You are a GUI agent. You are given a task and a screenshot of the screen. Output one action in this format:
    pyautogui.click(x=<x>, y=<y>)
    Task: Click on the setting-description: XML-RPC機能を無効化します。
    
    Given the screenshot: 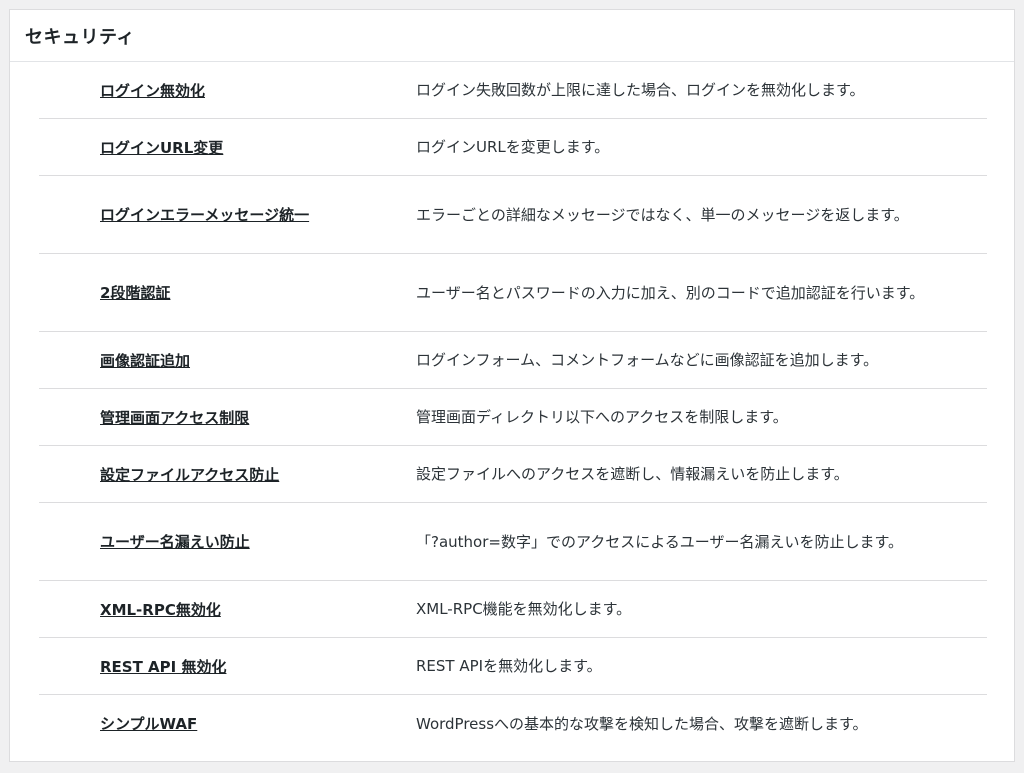 What is the action you would take?
    pyautogui.click(x=524, y=609)
    